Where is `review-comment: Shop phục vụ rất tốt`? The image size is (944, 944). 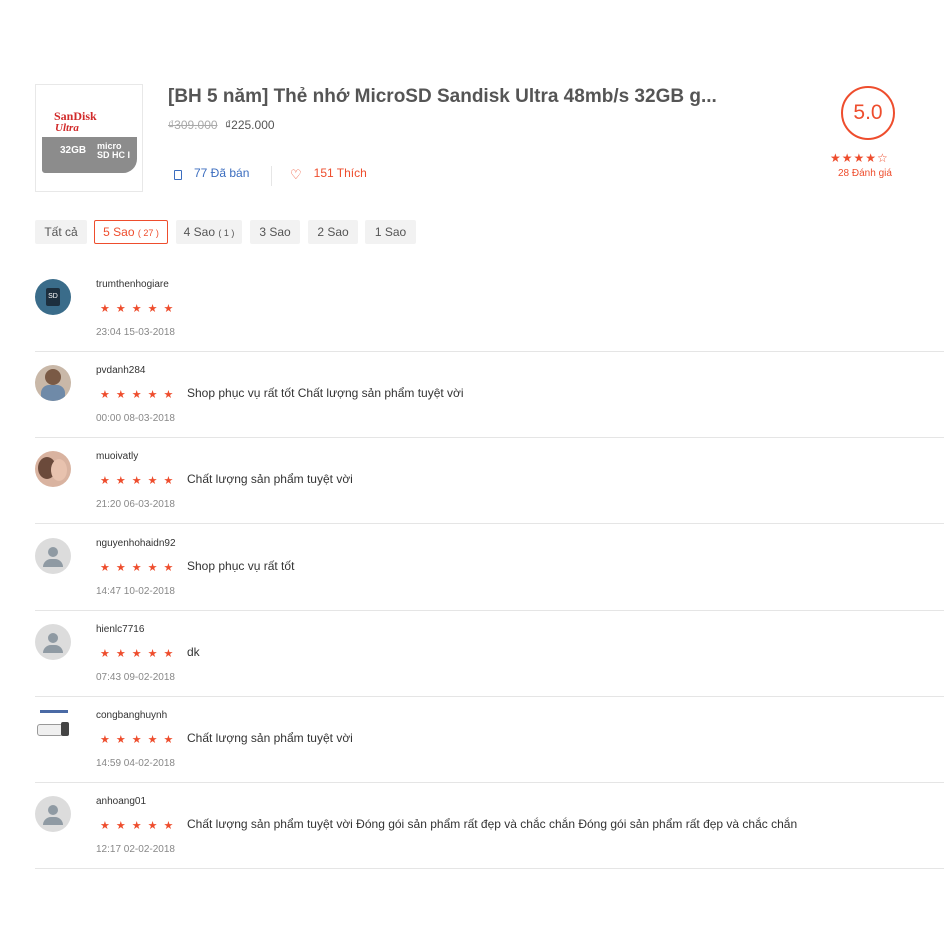
review-comment: Shop phục vụ rất tốt is located at coordinates (241, 566).